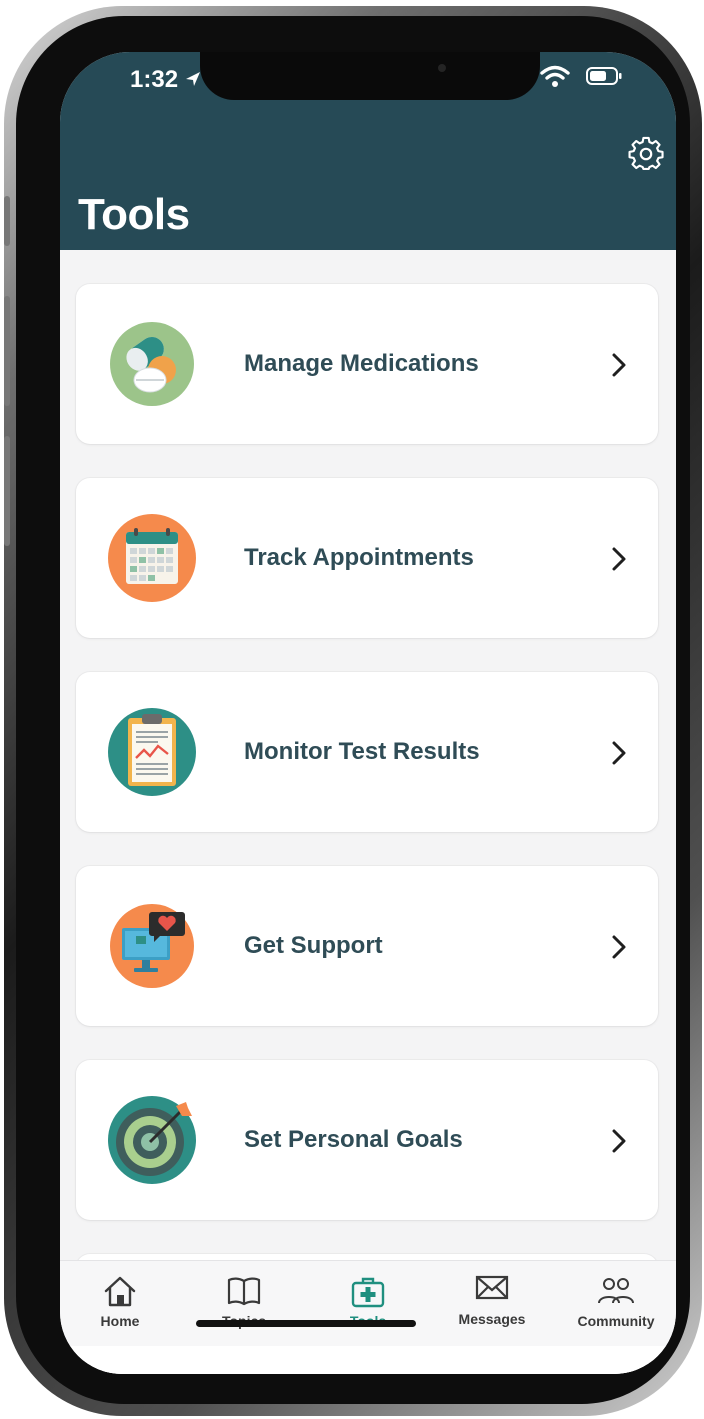  I want to click on tool-card-get-support: Get Support, so click(367, 946).